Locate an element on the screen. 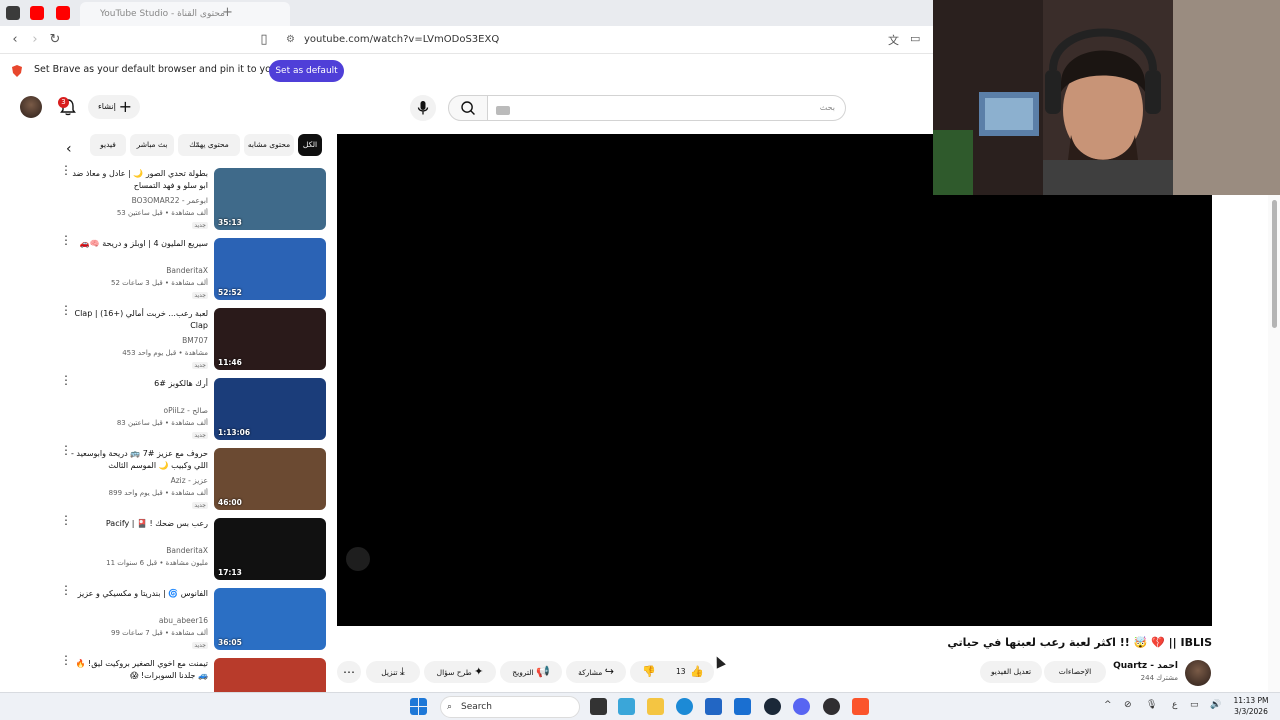 The width and height of the screenshot is (1280, 720). obs-icon is located at coordinates (831, 706).